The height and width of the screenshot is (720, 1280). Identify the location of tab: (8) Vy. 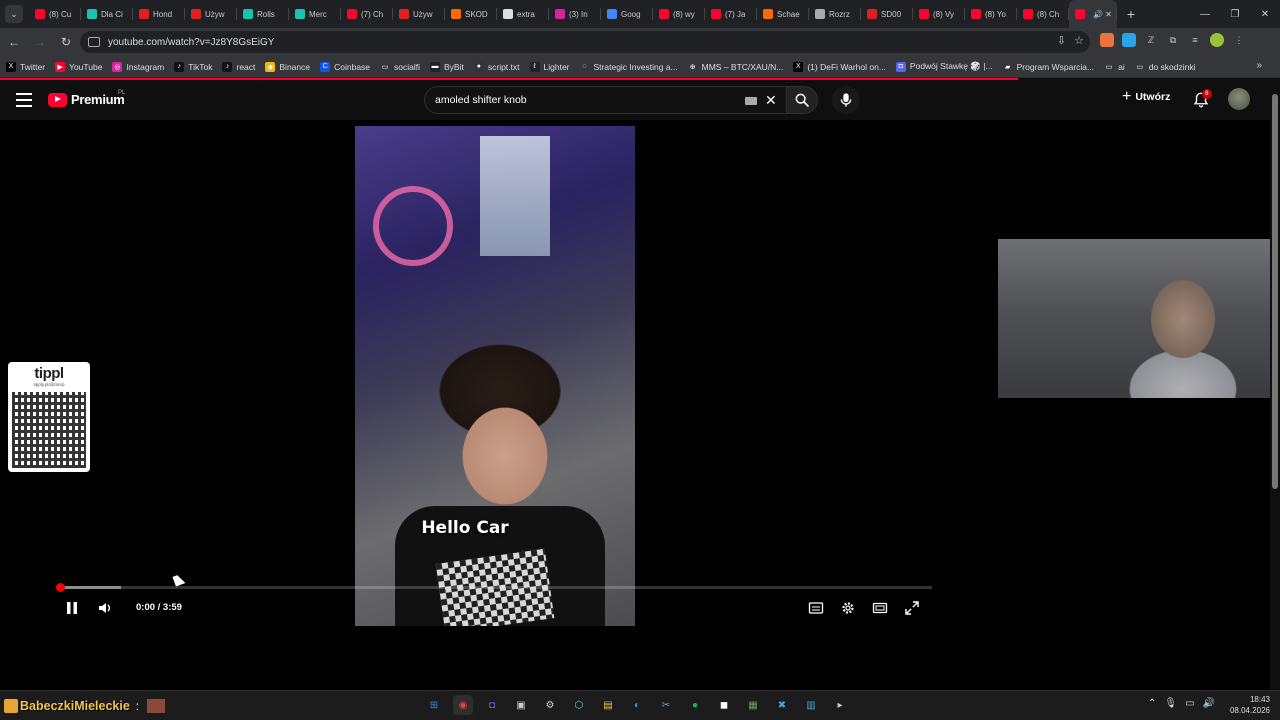
(939, 14).